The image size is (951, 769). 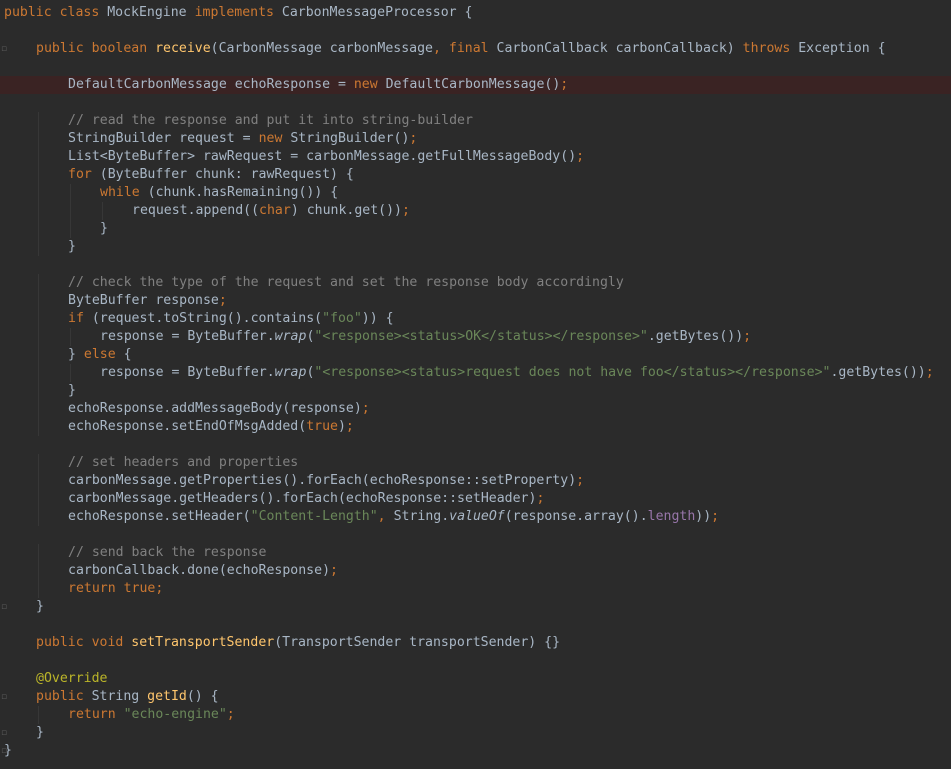 I want to click on code-token: wrap, so click(x=290, y=336).